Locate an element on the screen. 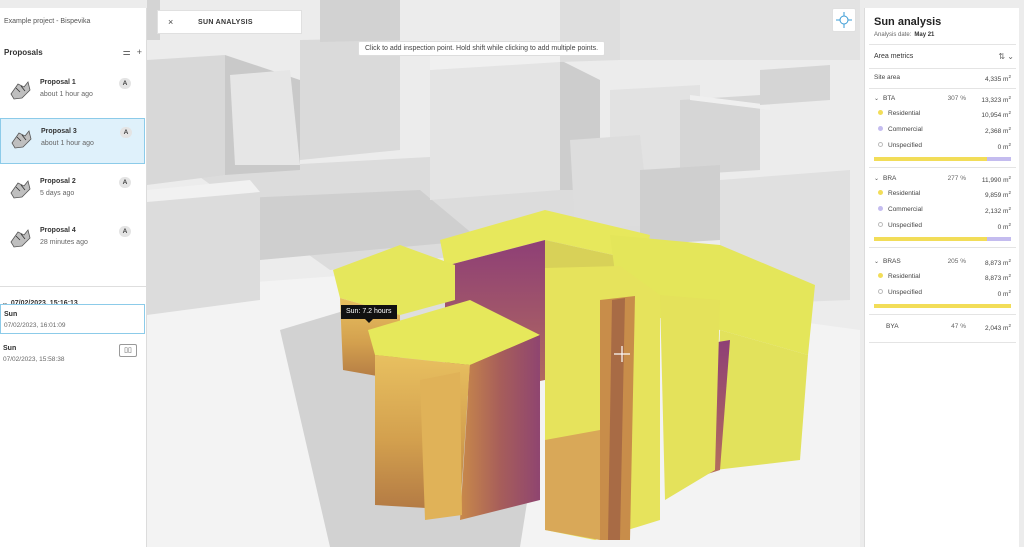  proposal-item-4: Proposal 4 28 minutes ago A is located at coordinates (72, 241).